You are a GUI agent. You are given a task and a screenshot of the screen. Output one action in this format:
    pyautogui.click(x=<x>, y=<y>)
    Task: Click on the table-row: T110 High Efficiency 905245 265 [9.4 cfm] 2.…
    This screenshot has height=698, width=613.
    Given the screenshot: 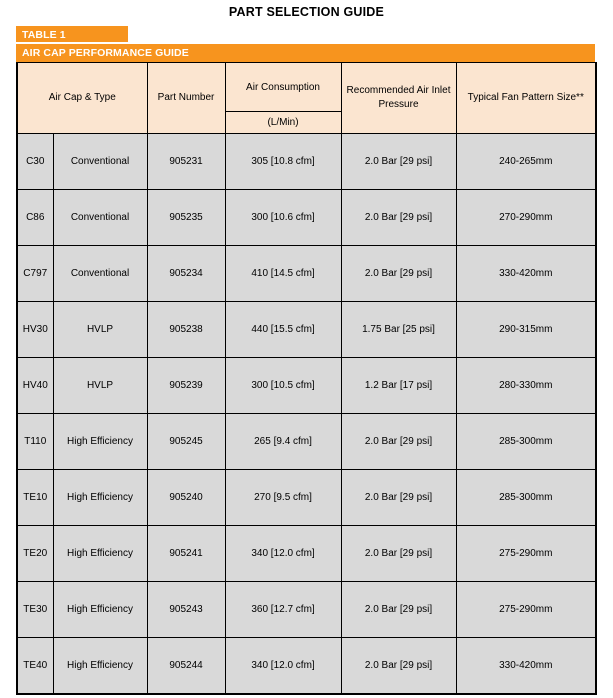 What is the action you would take?
    pyautogui.click(x=306, y=441)
    